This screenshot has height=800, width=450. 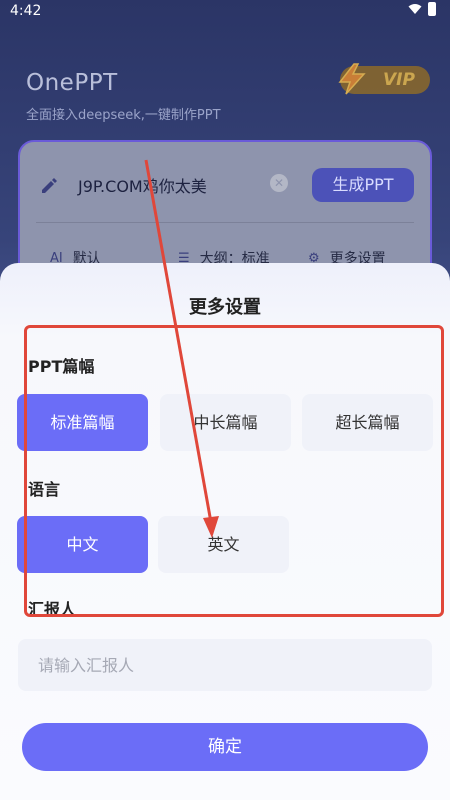 What do you see at coordinates (72, 83) in the screenshot?
I see `app-title: OnePPT` at bounding box center [72, 83].